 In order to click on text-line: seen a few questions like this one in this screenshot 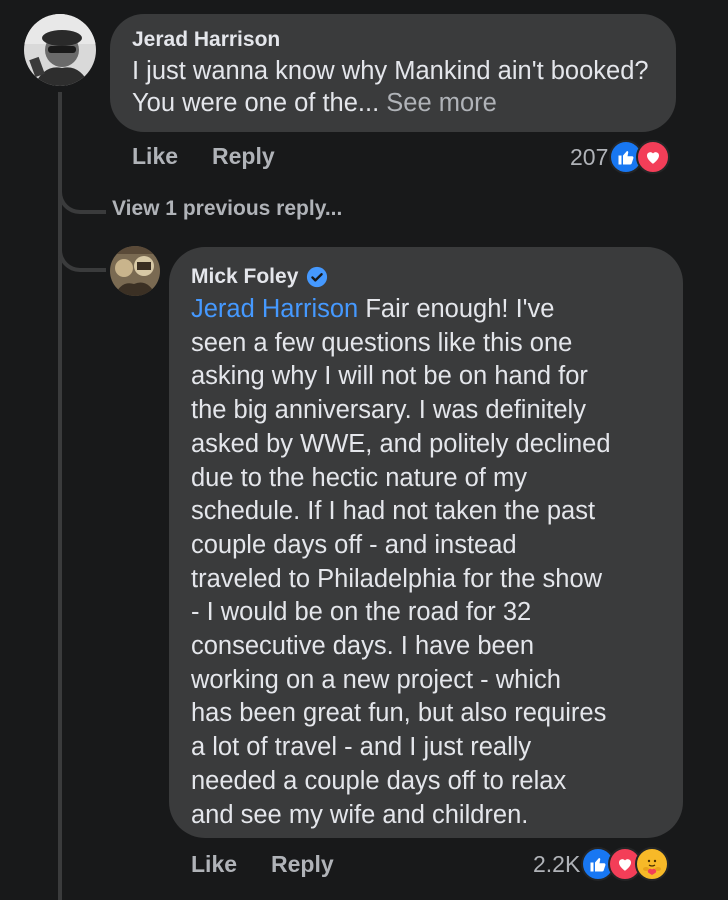, I will do `click(382, 342)`.